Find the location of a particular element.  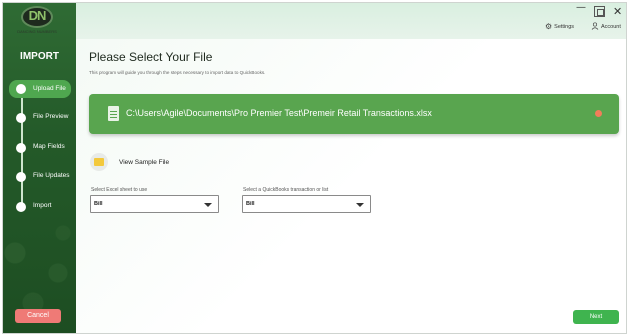

settings-button: ⚙ Settings is located at coordinates (559, 26).